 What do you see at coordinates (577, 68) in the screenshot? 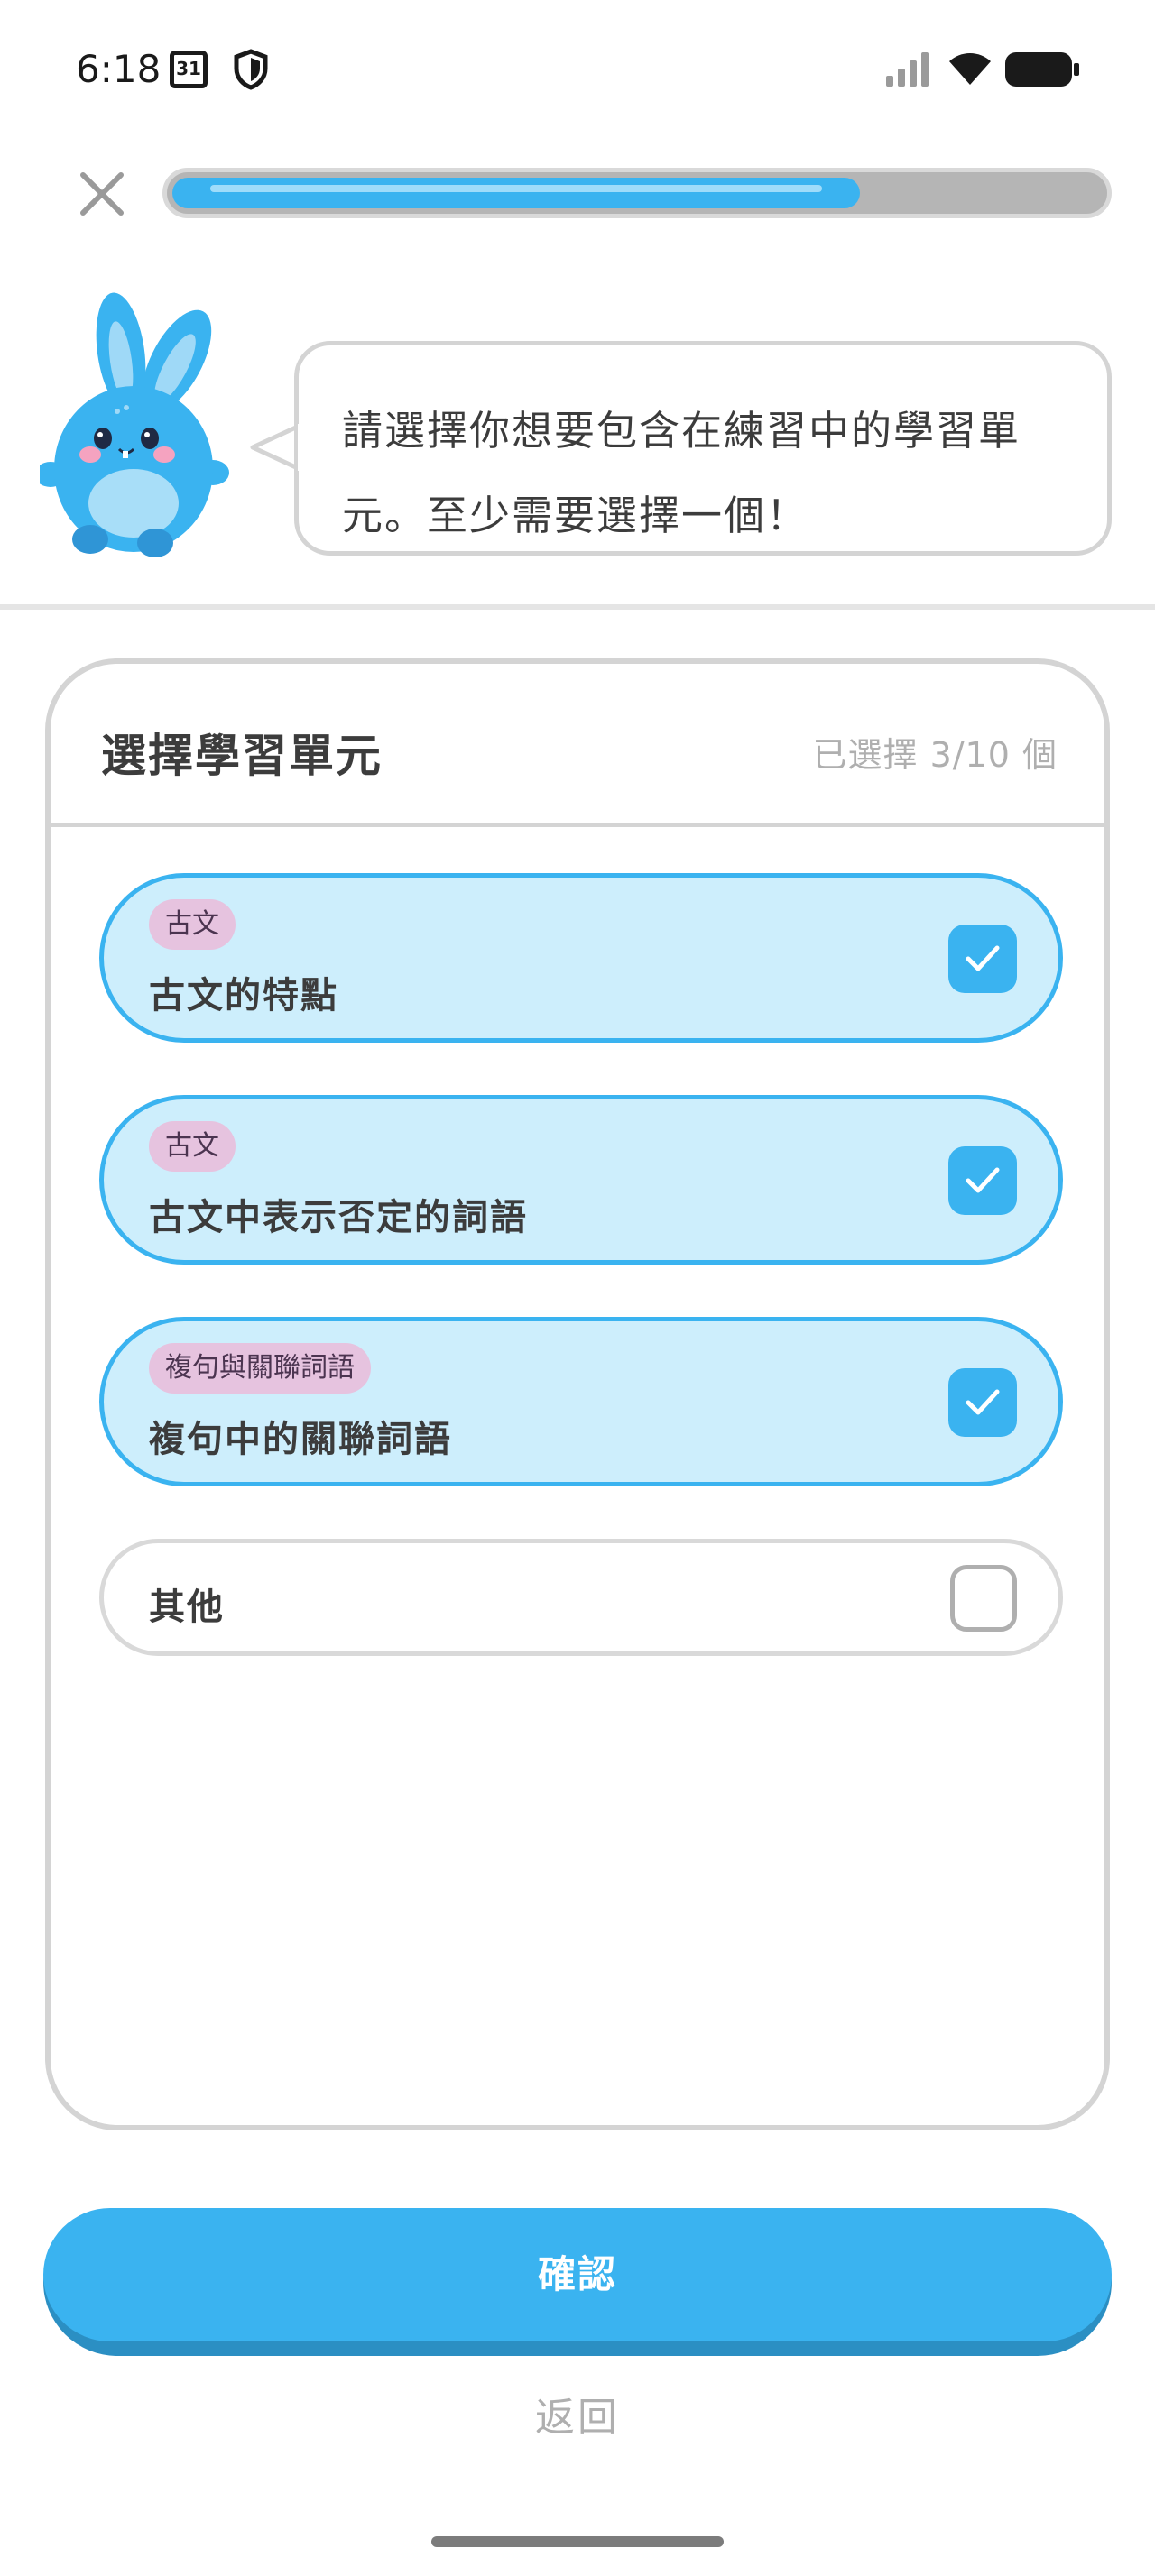
I see `status-bar: 6:18 31` at bounding box center [577, 68].